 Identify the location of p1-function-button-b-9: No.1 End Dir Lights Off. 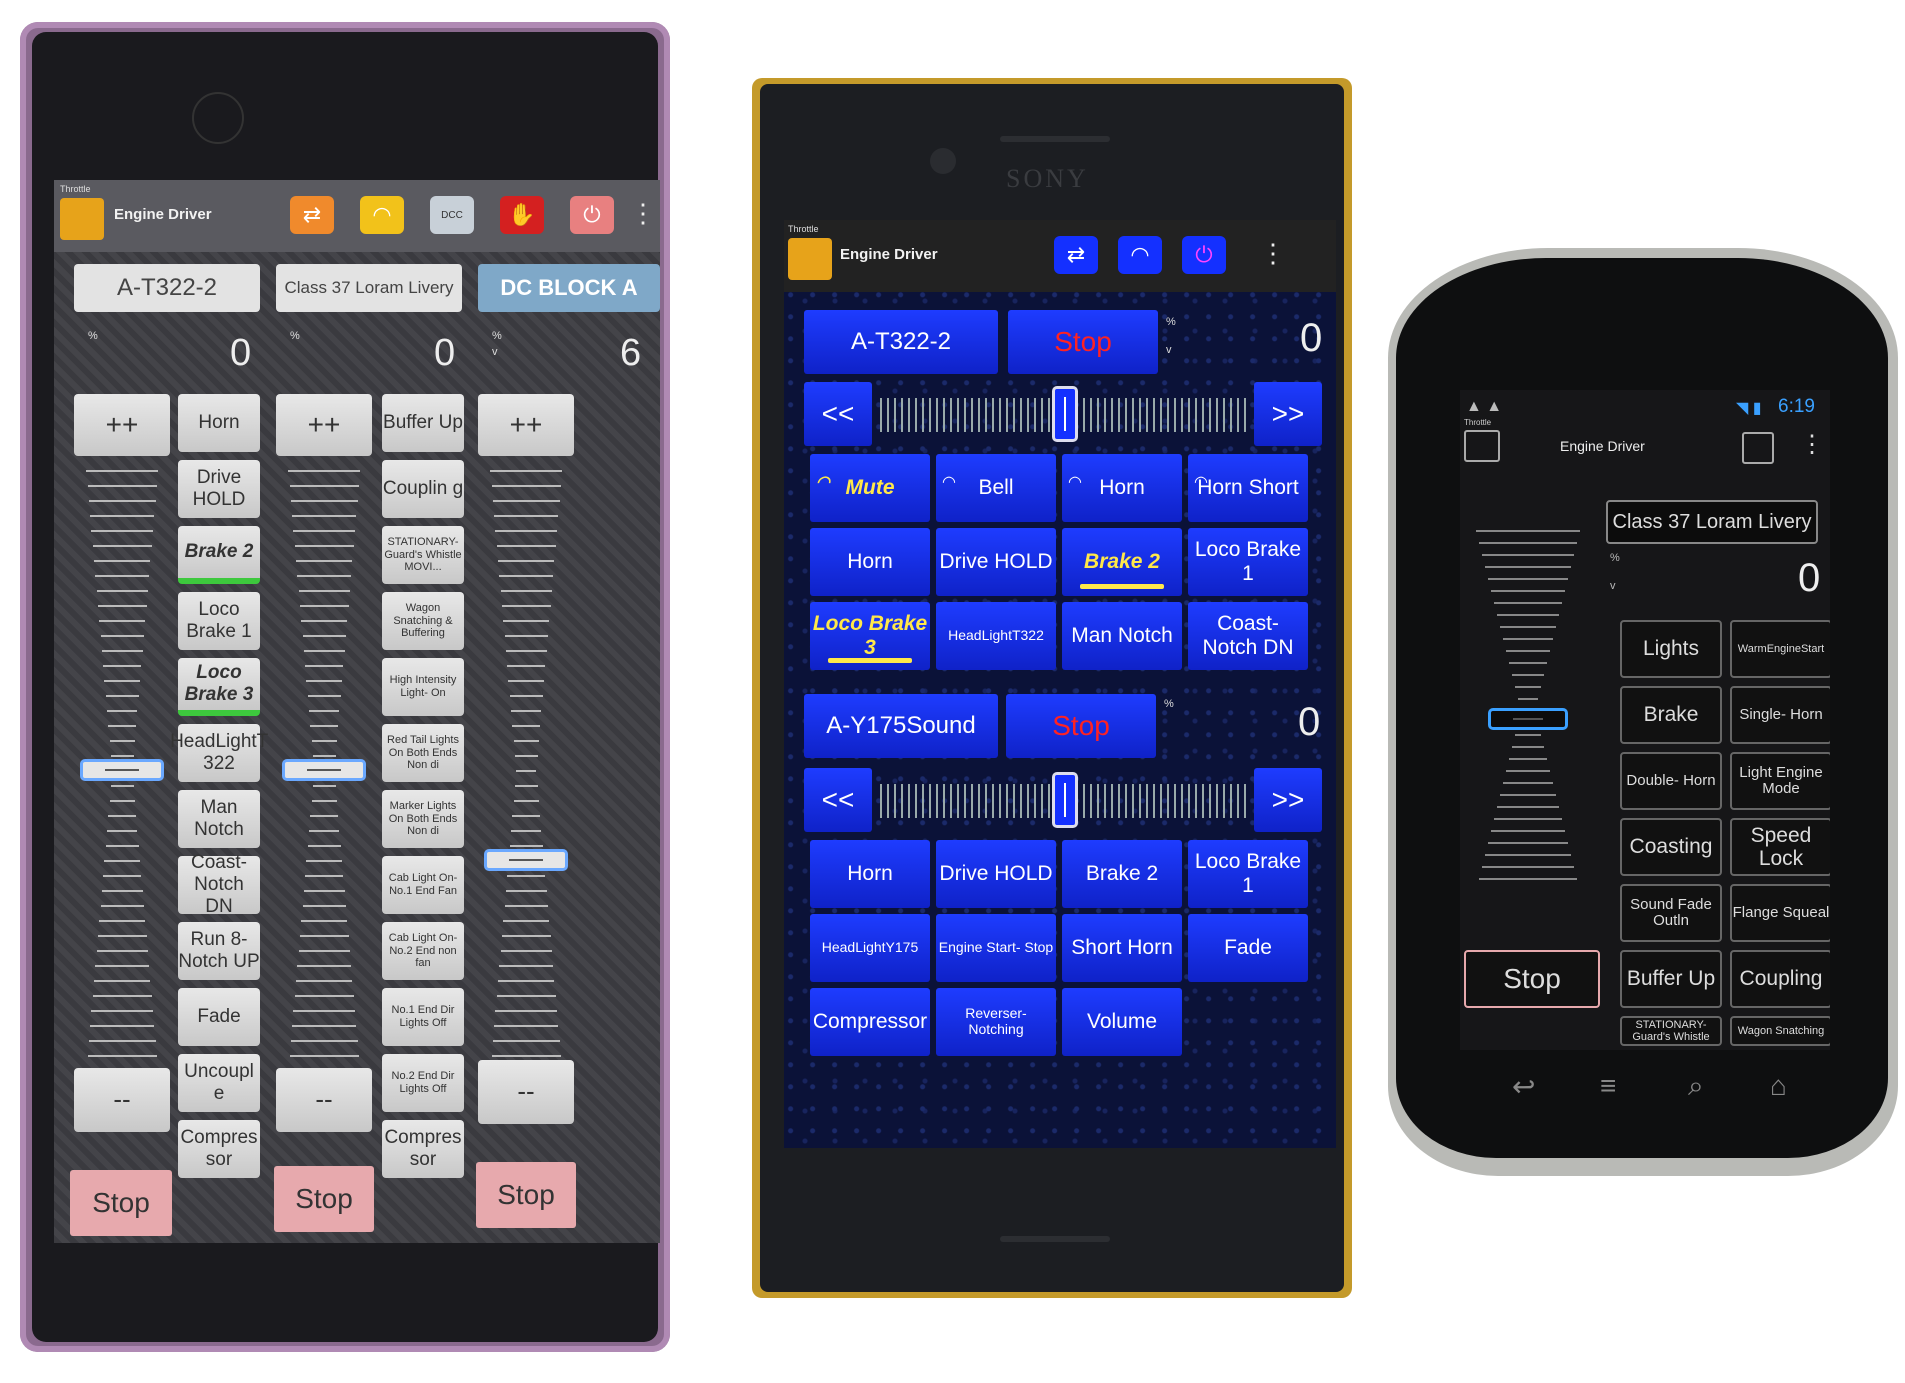
(423, 1017).